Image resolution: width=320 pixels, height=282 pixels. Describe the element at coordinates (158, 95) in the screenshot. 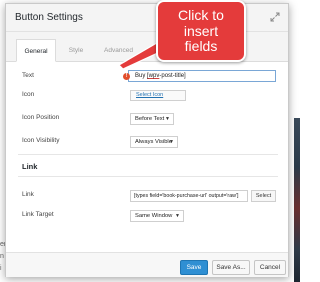

I see `select-icon-button: Select Icon` at that location.